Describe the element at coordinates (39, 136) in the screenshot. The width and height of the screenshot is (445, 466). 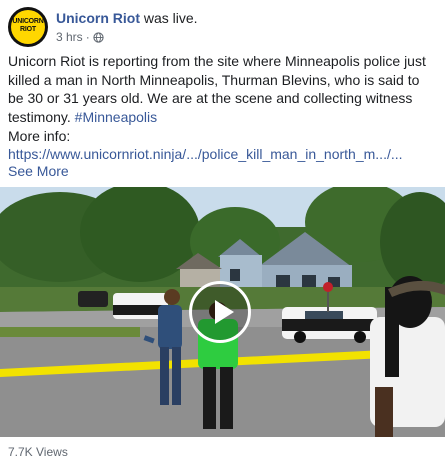
I see `more-info-label: More info:` at that location.